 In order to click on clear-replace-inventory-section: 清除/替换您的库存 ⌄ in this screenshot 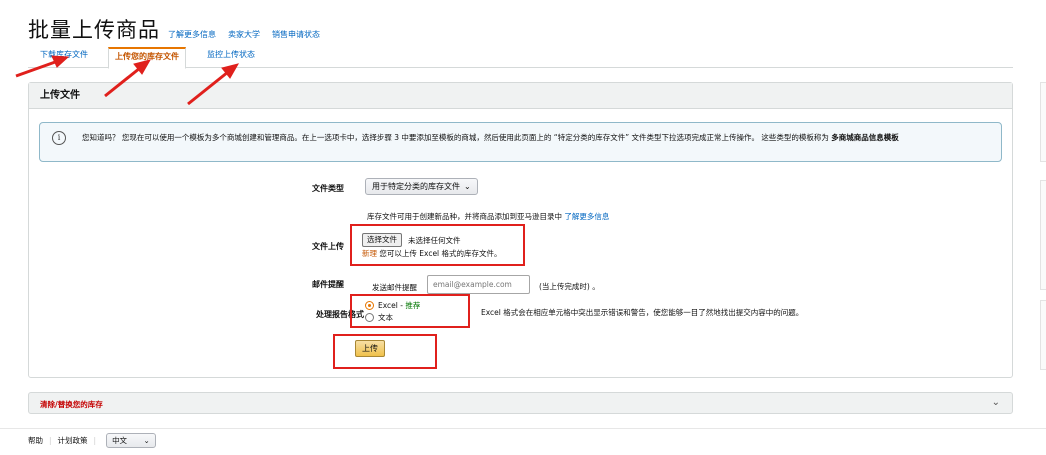, I will do `click(520, 403)`.